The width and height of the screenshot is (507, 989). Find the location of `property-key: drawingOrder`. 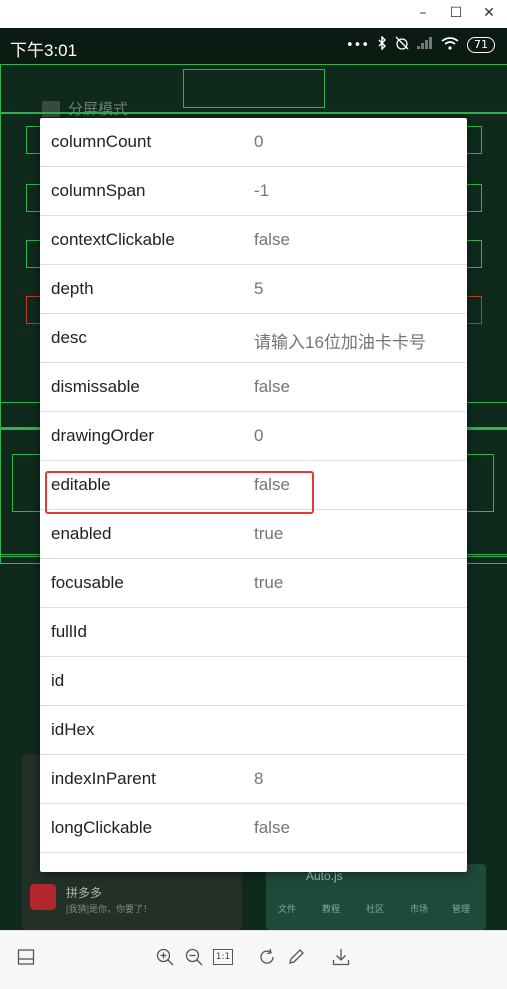

property-key: drawingOrder is located at coordinates (102, 435).